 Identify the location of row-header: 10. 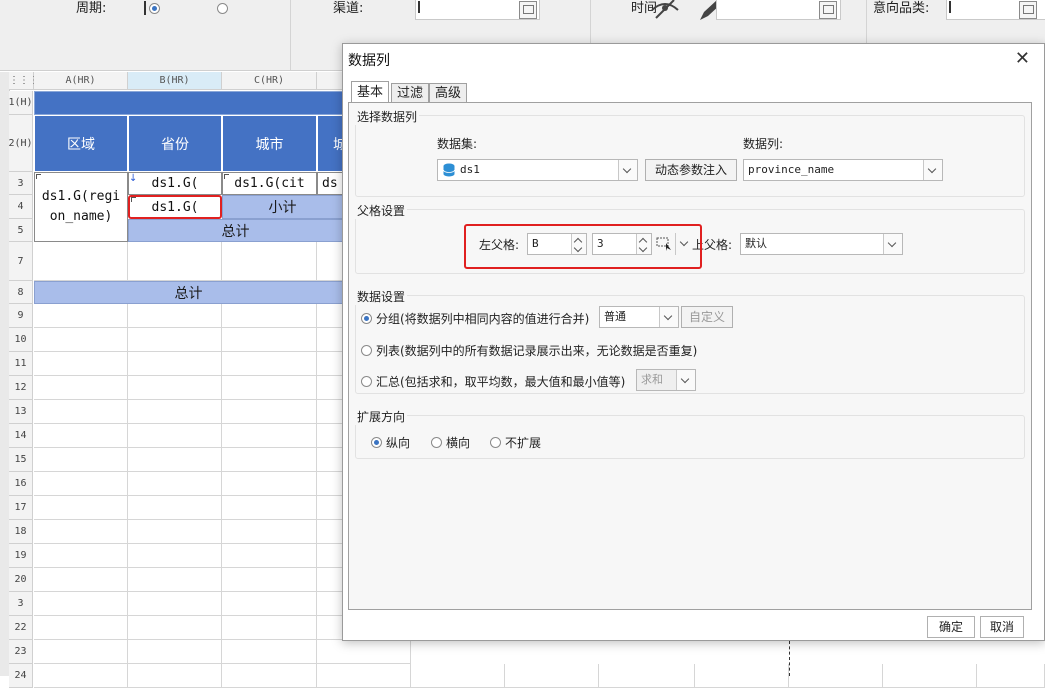
(21, 340).